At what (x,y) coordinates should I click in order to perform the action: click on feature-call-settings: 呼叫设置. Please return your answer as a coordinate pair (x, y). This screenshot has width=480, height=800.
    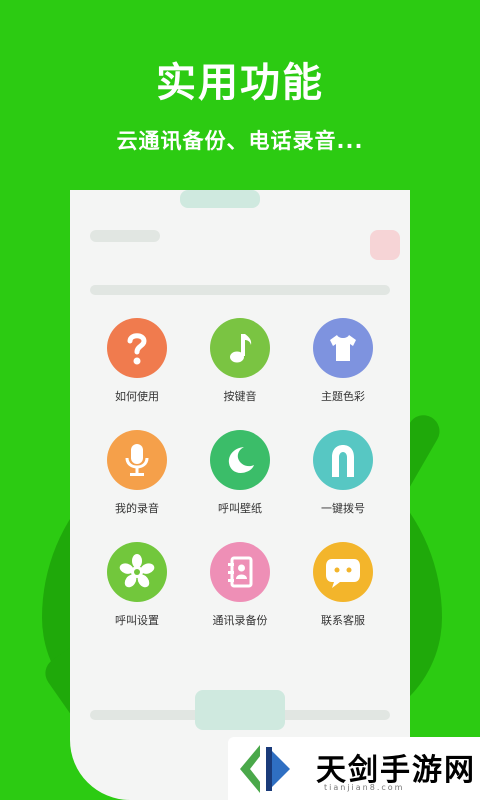
    Looking at the image, I should click on (137, 585).